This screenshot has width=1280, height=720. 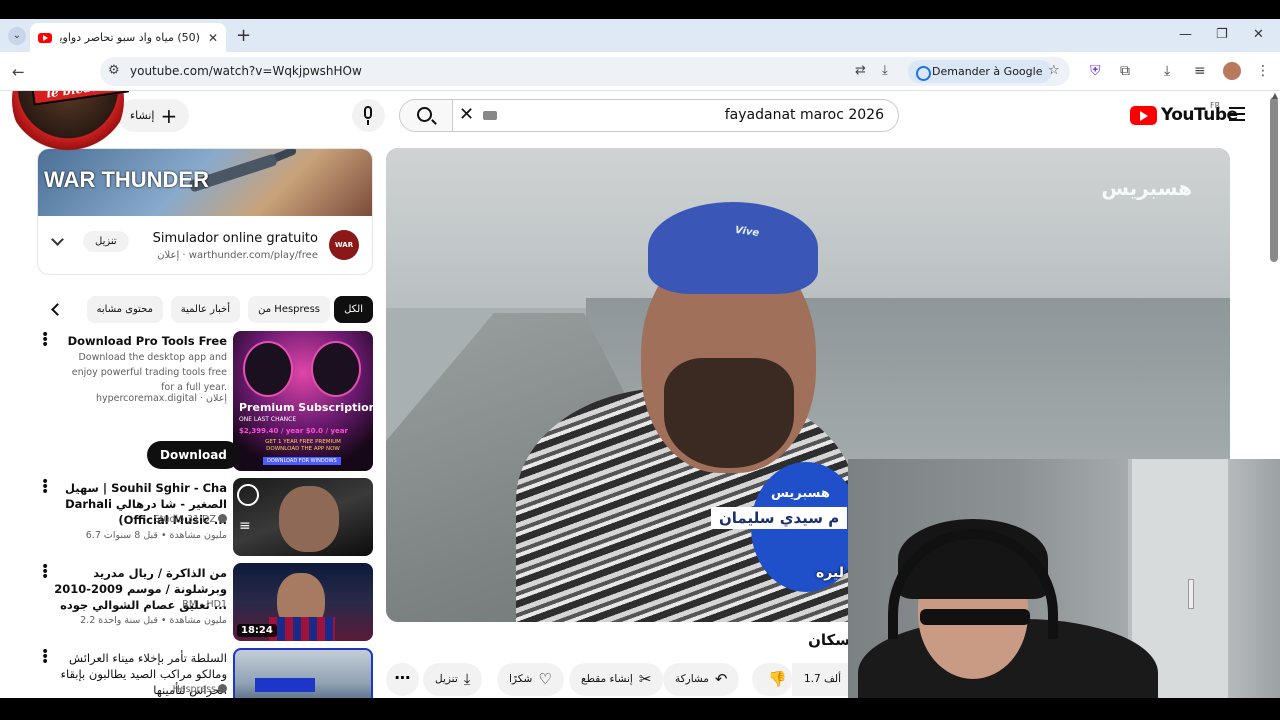 I want to click on share-button: مشاركة ↶, so click(x=701, y=679).